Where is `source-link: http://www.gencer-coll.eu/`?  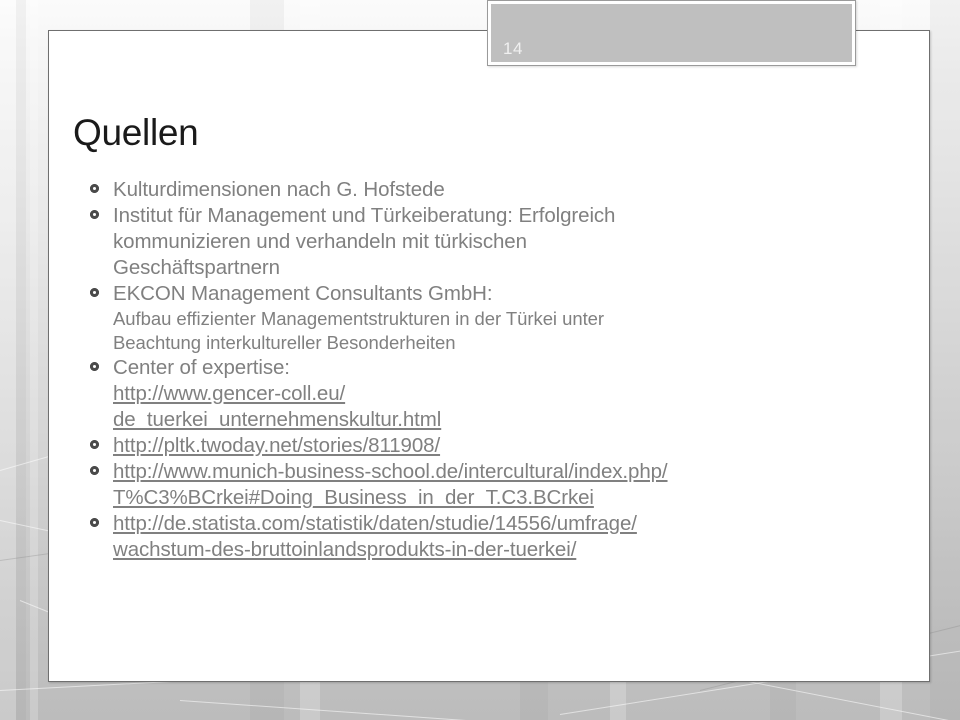
source-link: http://www.gencer-coll.eu/ is located at coordinates (502, 394).